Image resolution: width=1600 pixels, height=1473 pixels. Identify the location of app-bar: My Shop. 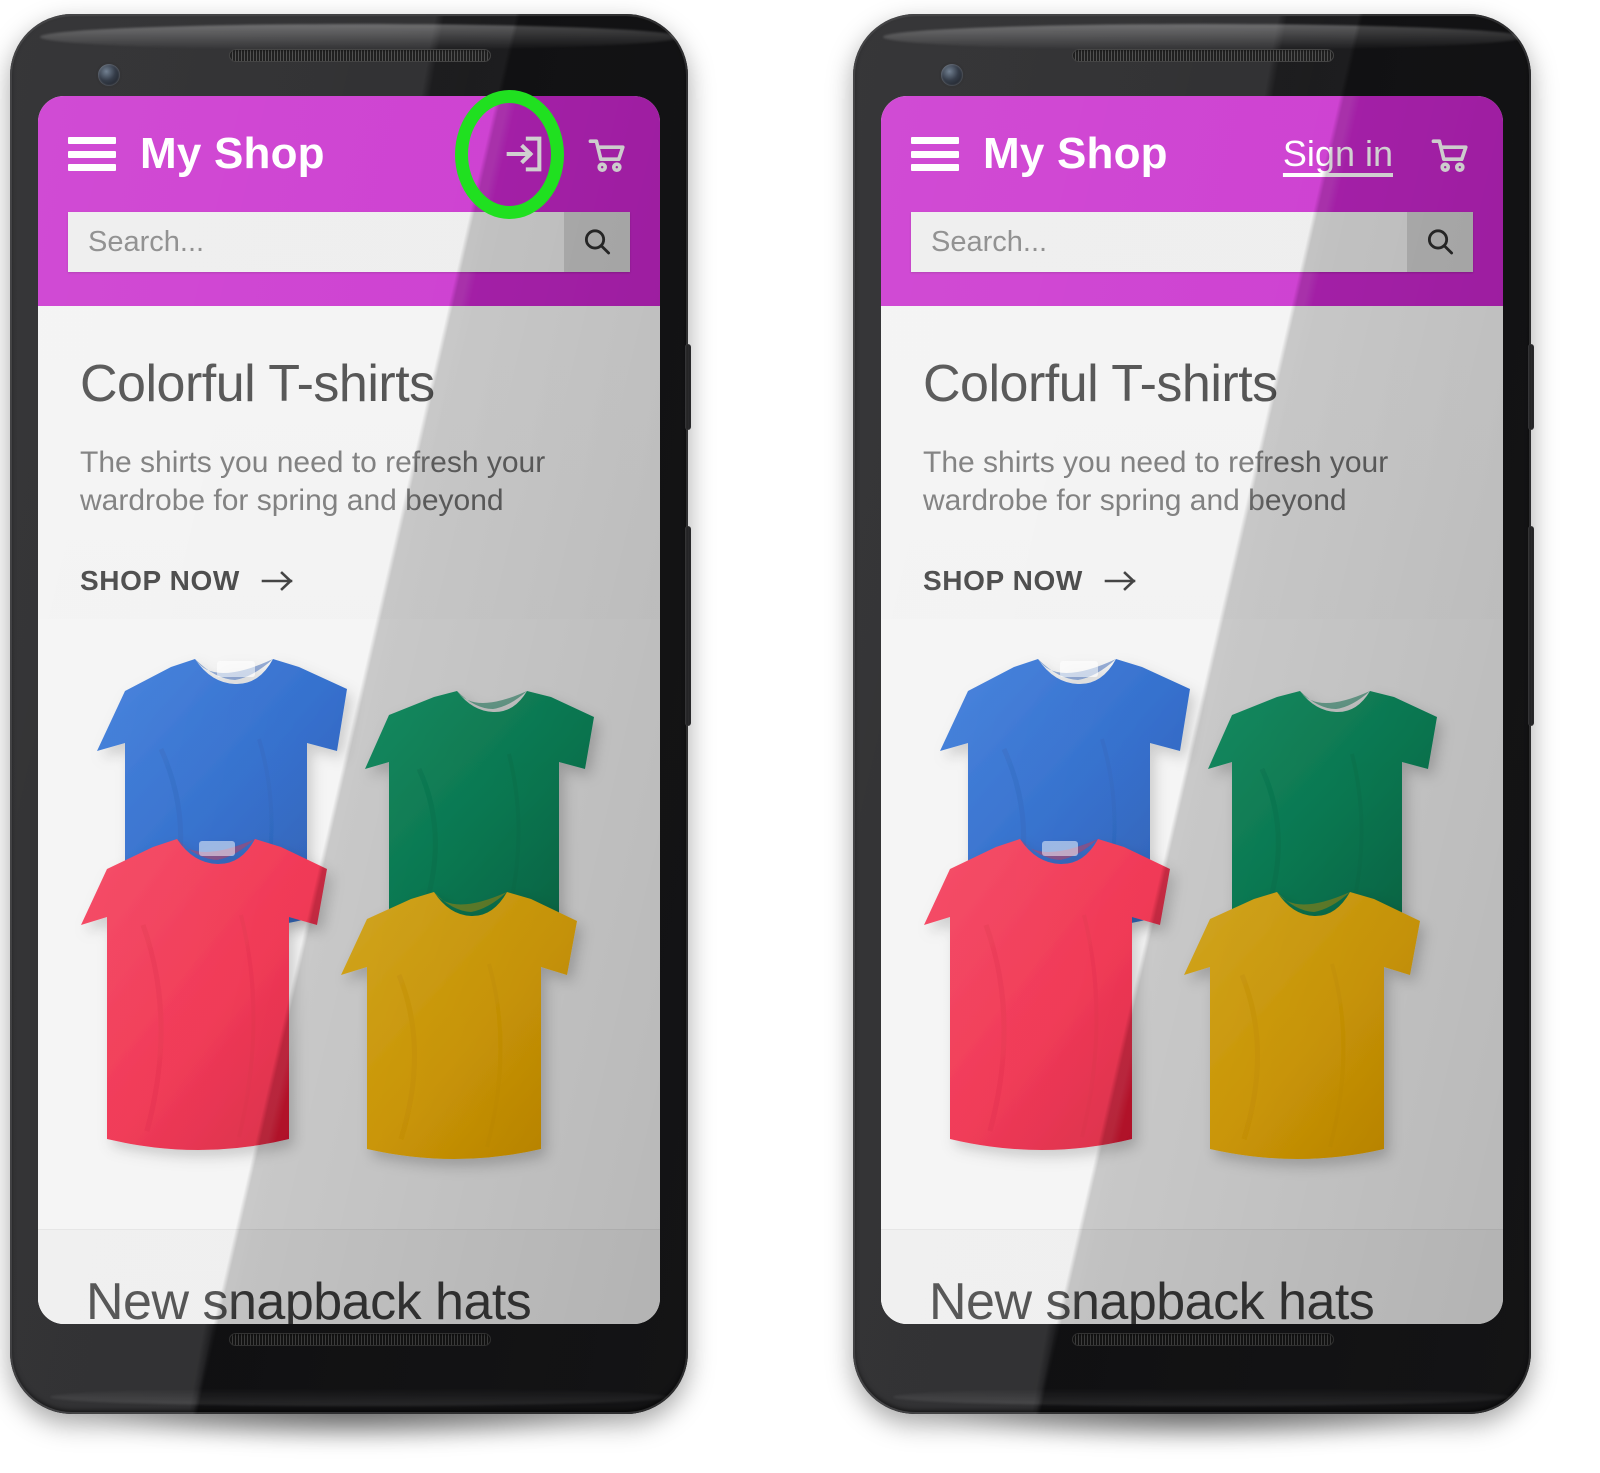
(349, 201).